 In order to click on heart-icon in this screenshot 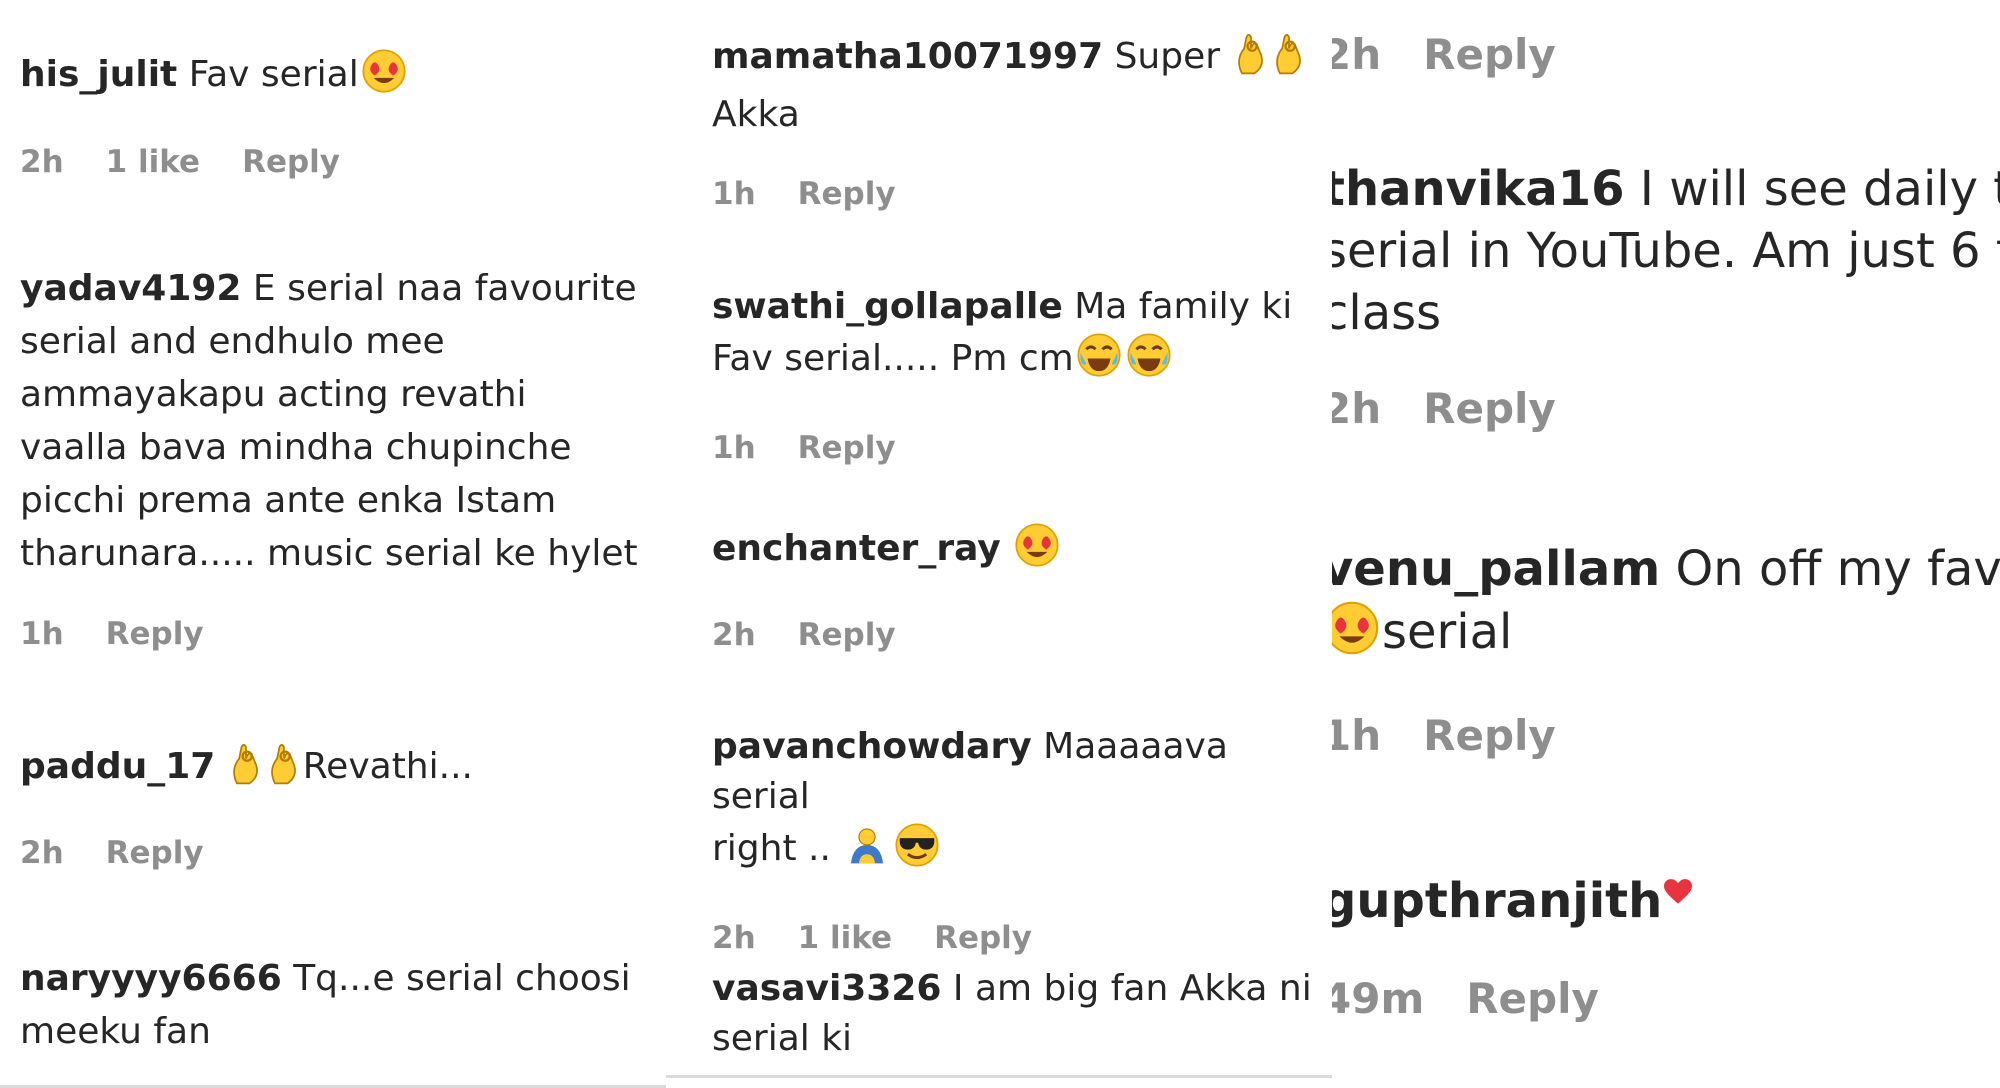, I will do `click(1678, 889)`.